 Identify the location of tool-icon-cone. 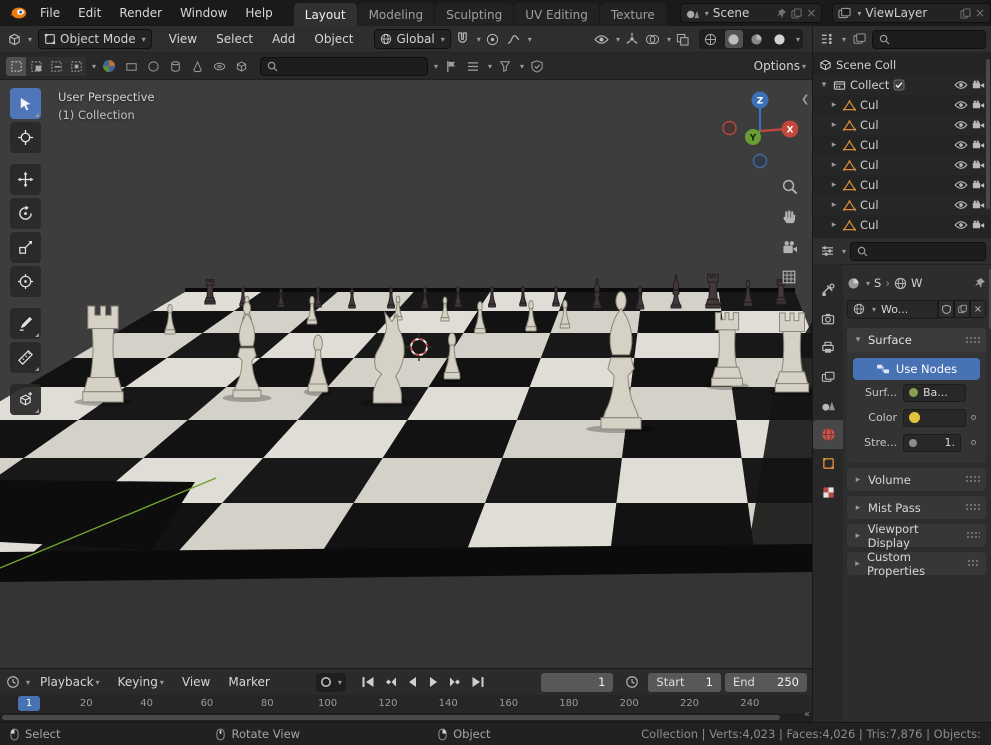
(197, 66).